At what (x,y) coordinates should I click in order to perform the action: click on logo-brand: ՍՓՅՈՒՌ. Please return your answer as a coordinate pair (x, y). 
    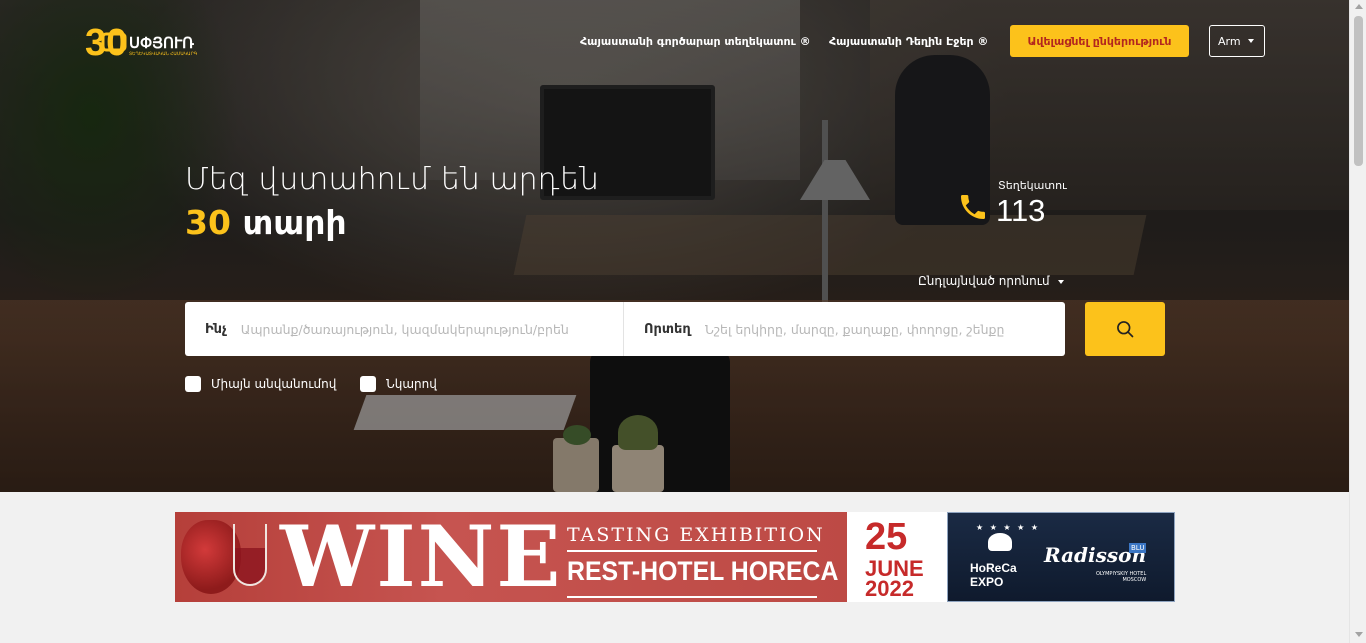
    Looking at the image, I should click on (161, 43).